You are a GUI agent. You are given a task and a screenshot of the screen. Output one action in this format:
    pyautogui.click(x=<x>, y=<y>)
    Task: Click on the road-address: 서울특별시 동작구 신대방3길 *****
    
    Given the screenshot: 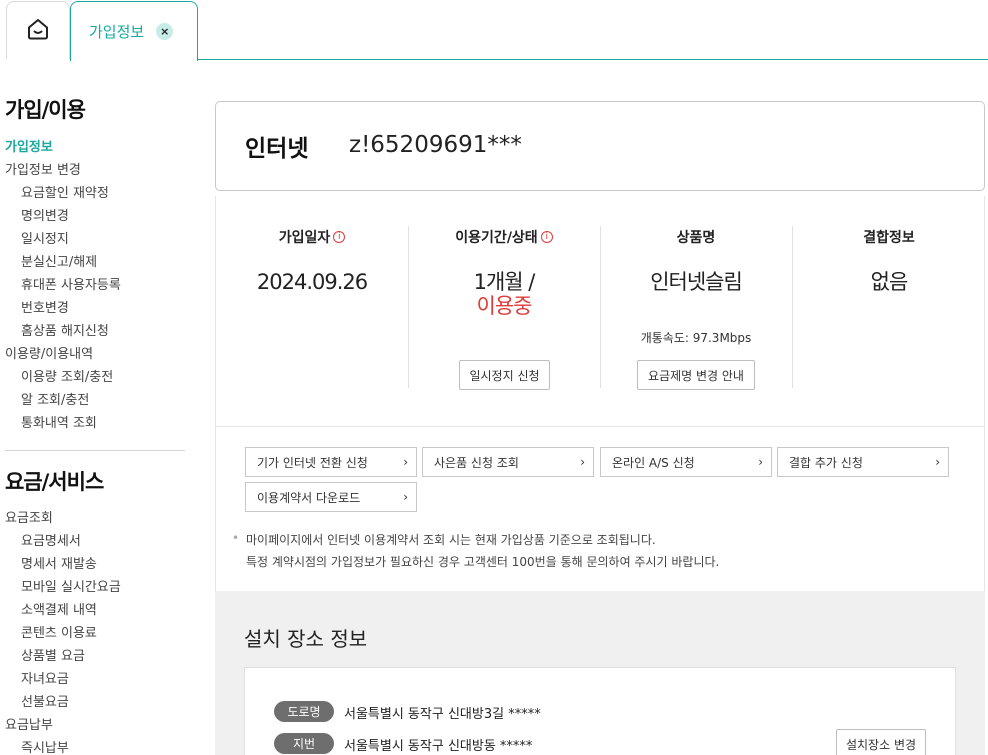 What is the action you would take?
    pyautogui.click(x=442, y=714)
    